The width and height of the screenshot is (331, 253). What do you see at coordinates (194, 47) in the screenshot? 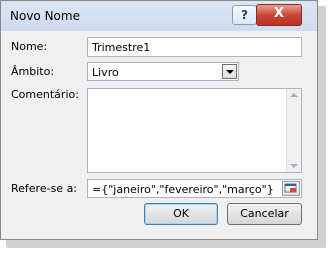
I see `name-input: Trimestre1` at bounding box center [194, 47].